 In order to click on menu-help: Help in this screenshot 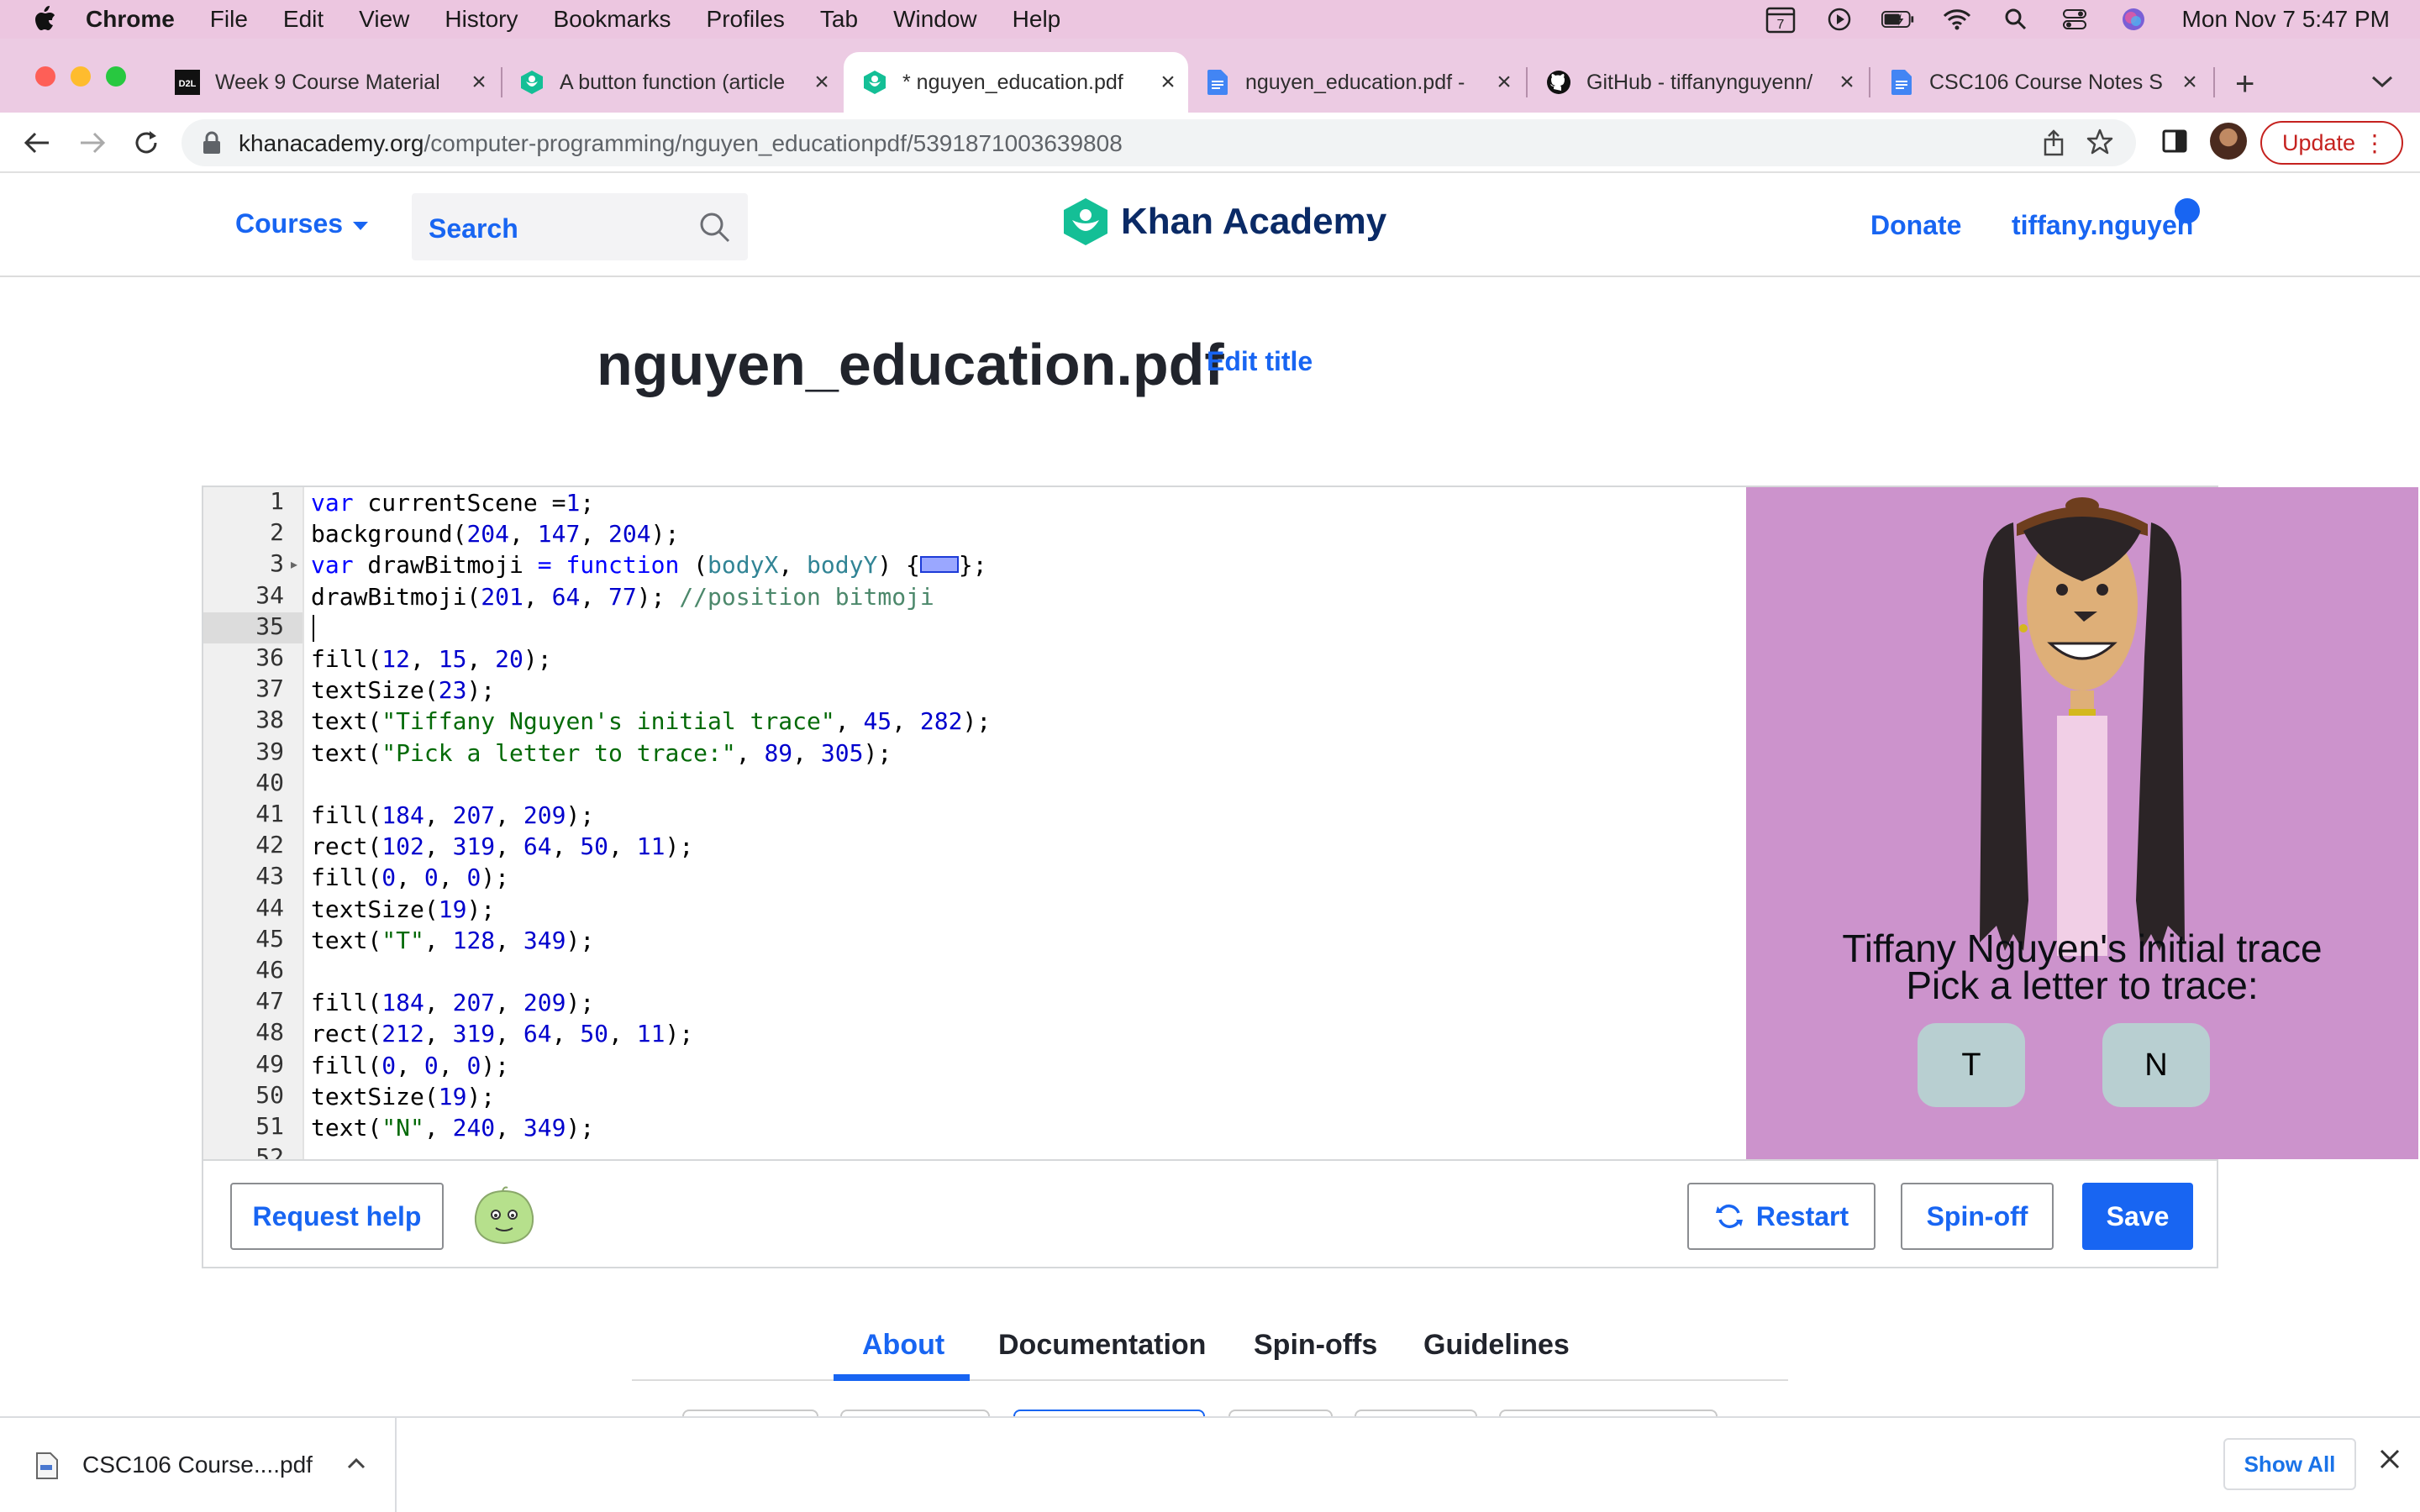, I will do `click(1037, 19)`.